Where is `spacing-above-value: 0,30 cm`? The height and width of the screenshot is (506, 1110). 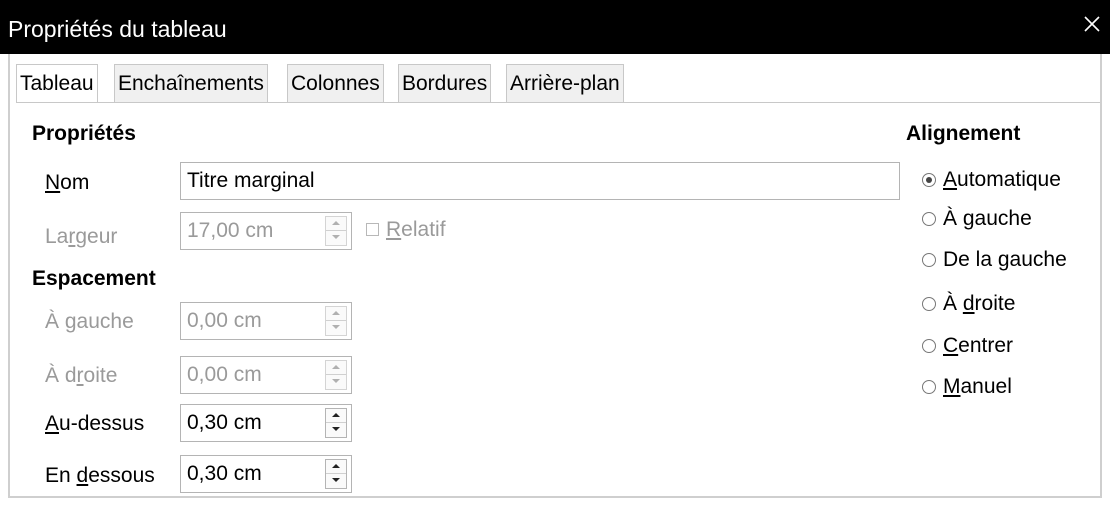 spacing-above-value: 0,30 cm is located at coordinates (224, 422).